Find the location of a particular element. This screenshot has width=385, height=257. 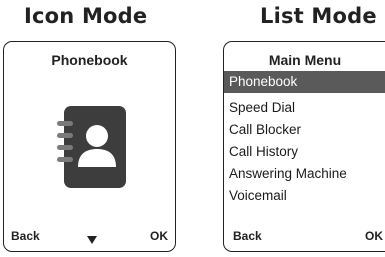

list-mode-heading: List Mode is located at coordinates (318, 16).